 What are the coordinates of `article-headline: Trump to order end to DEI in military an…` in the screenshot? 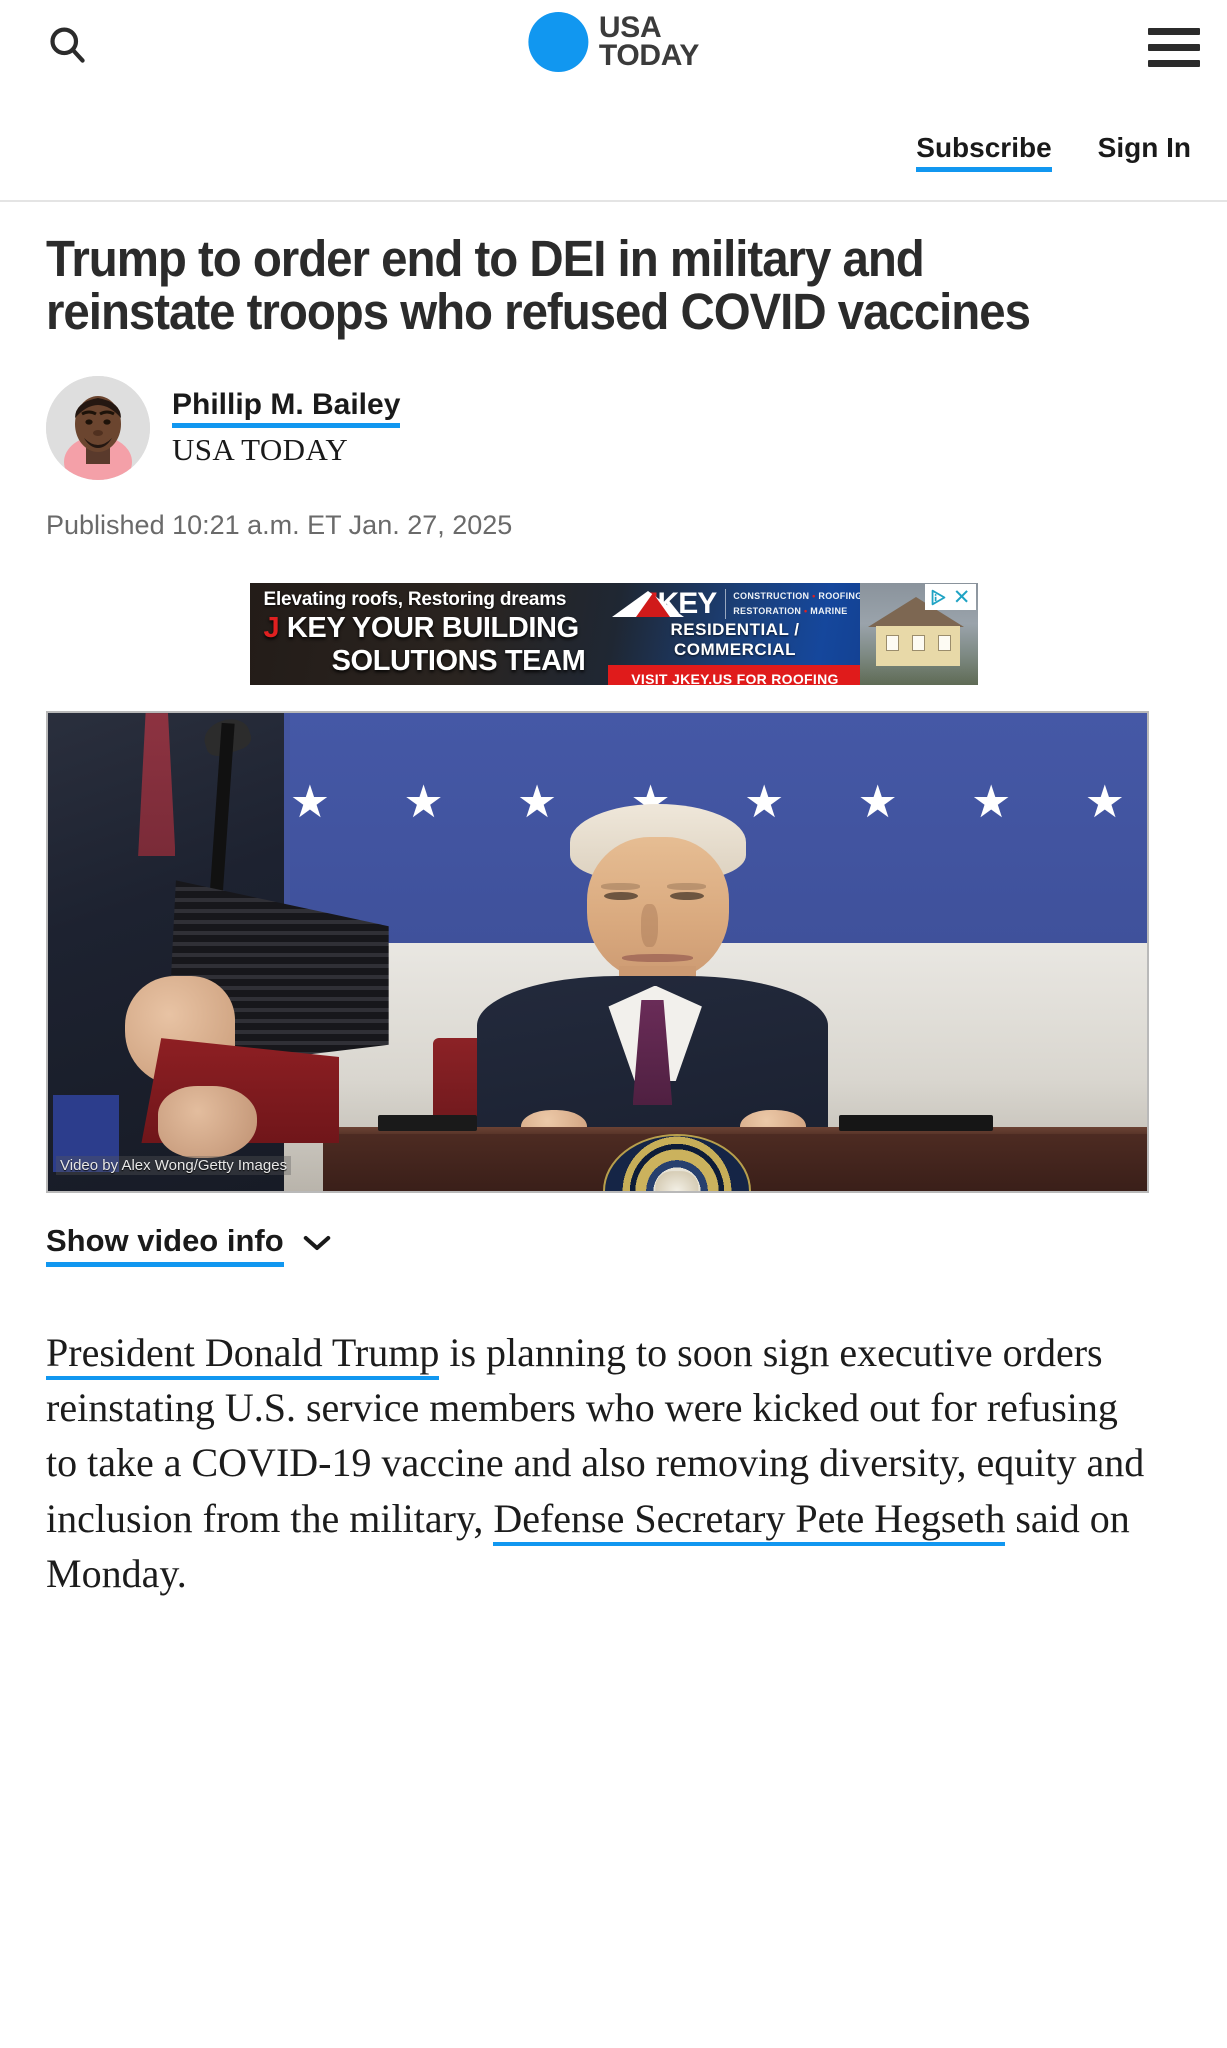 It's located at (538, 285).